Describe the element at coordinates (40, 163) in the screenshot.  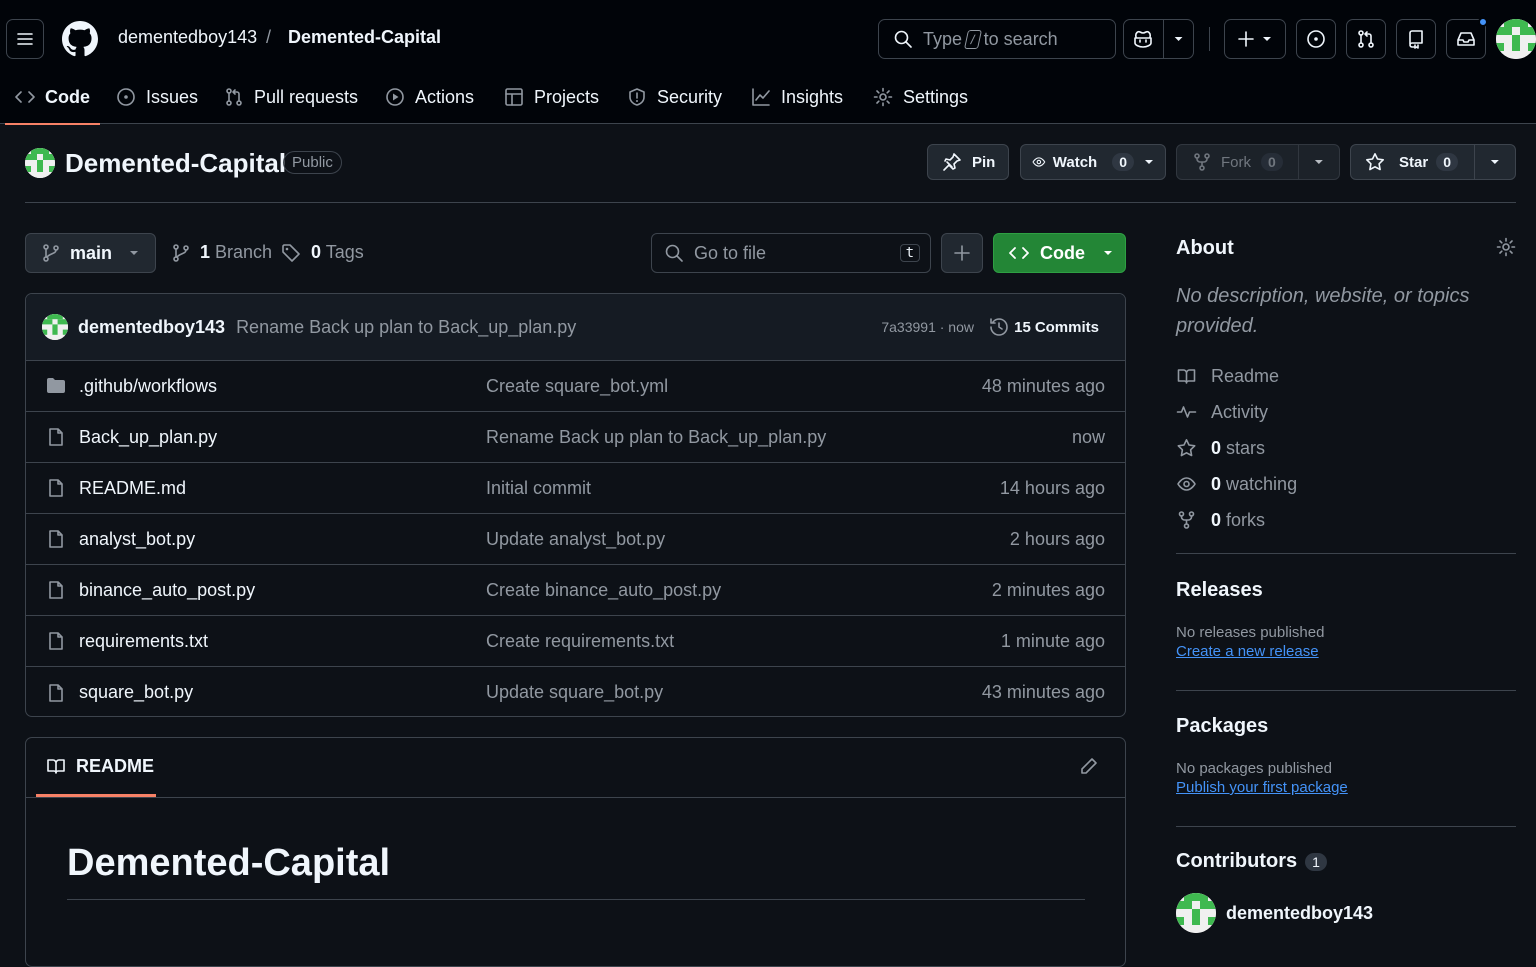
I see `repo-owner-avatar` at that location.